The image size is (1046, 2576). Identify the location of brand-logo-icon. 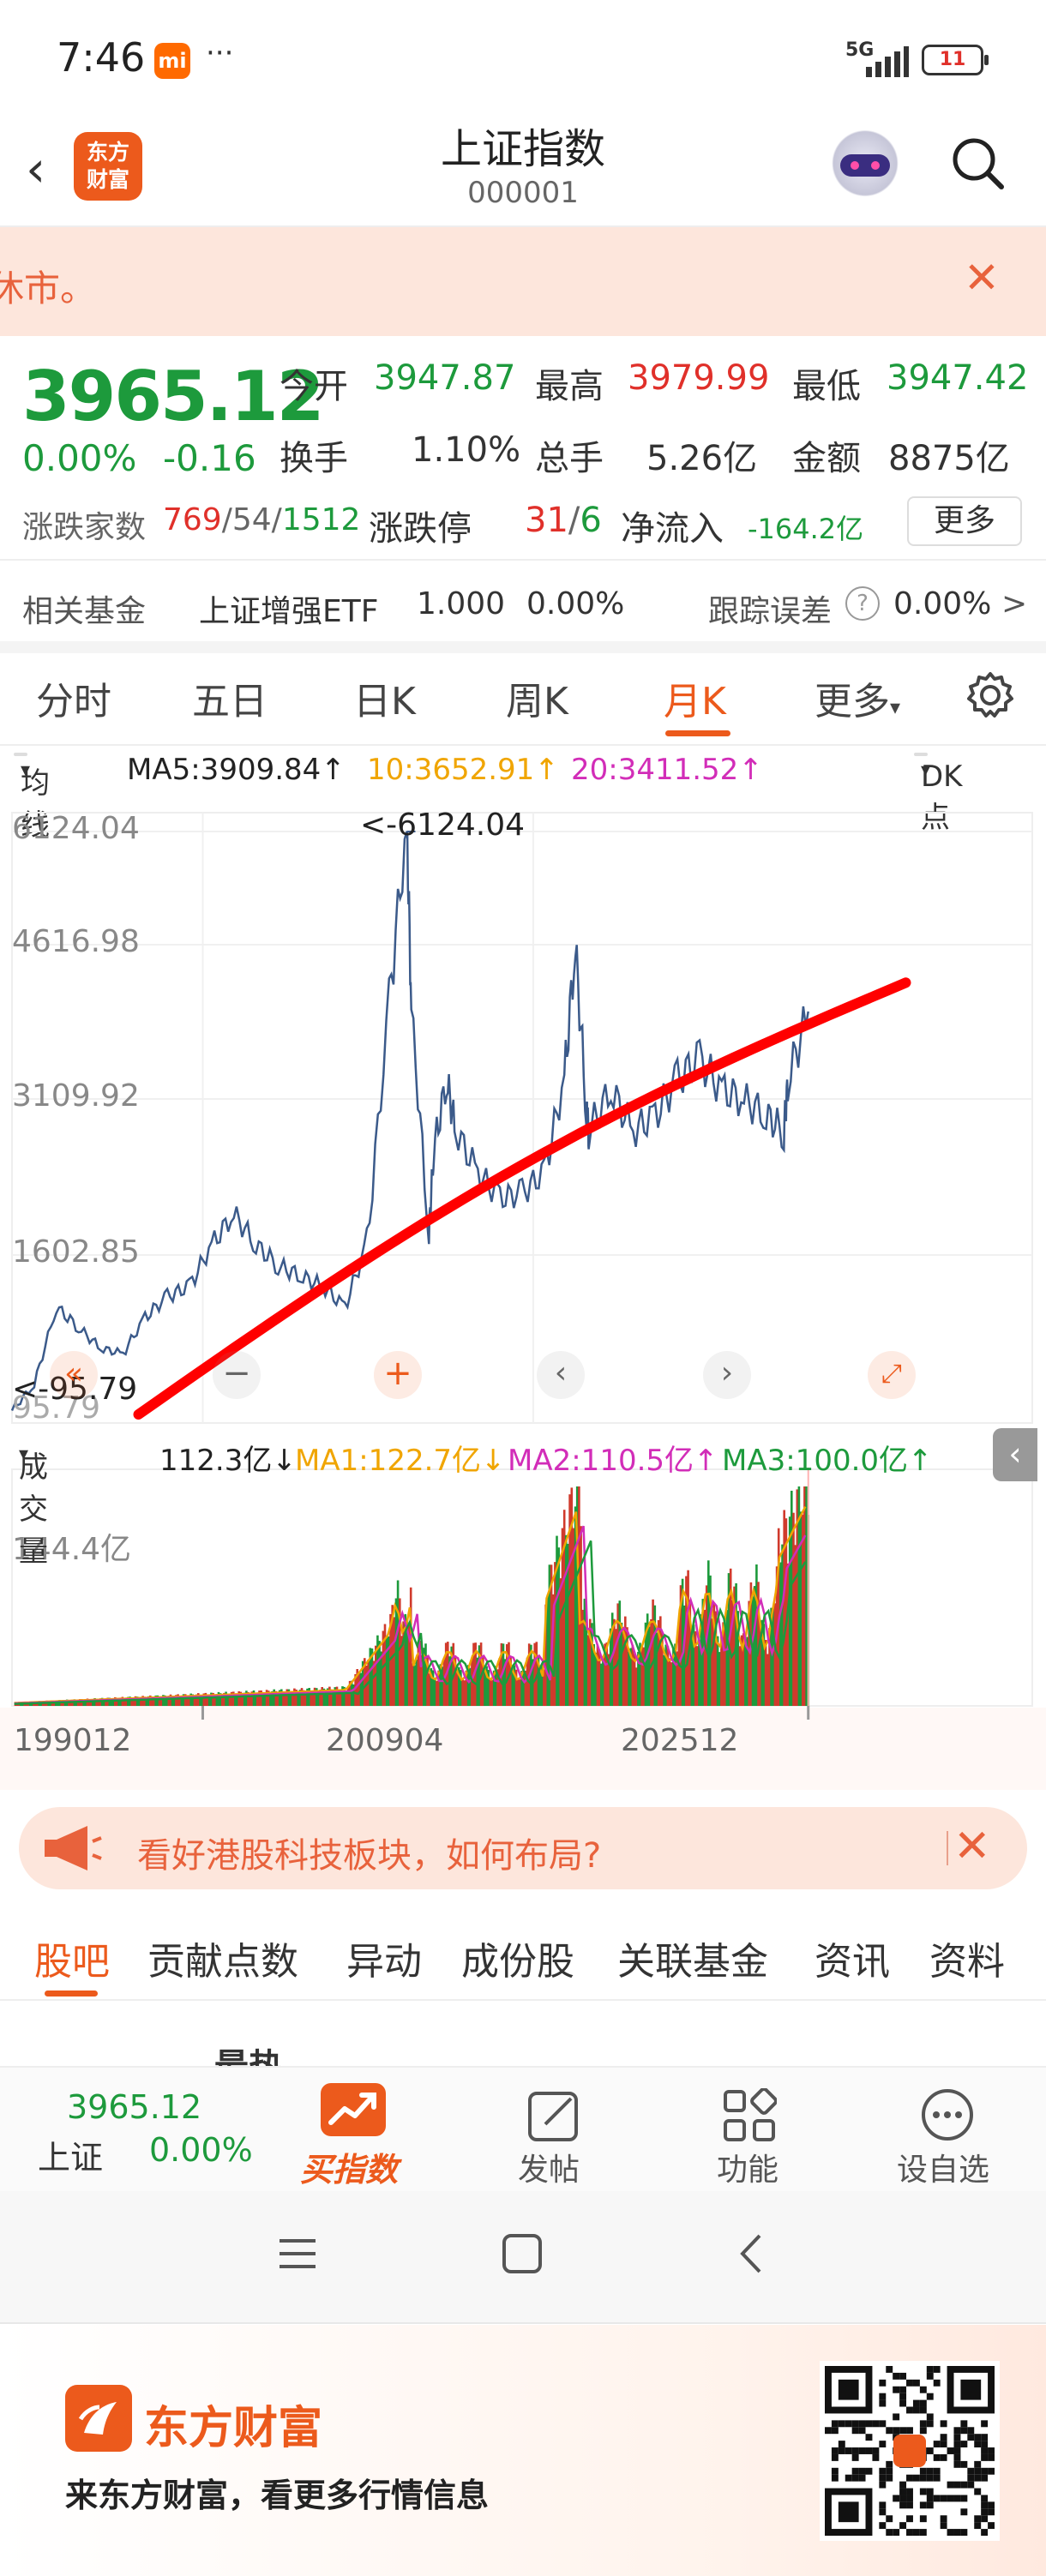
(98, 2418).